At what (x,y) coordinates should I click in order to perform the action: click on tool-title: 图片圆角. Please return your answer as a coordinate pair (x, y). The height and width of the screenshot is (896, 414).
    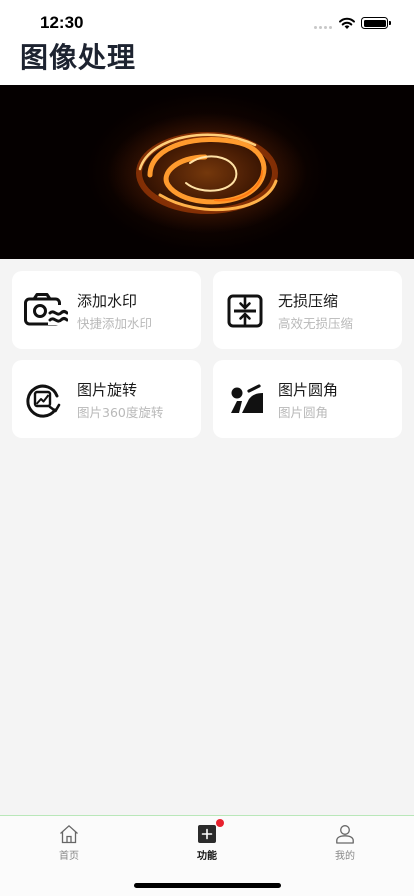
    Looking at the image, I should click on (308, 390).